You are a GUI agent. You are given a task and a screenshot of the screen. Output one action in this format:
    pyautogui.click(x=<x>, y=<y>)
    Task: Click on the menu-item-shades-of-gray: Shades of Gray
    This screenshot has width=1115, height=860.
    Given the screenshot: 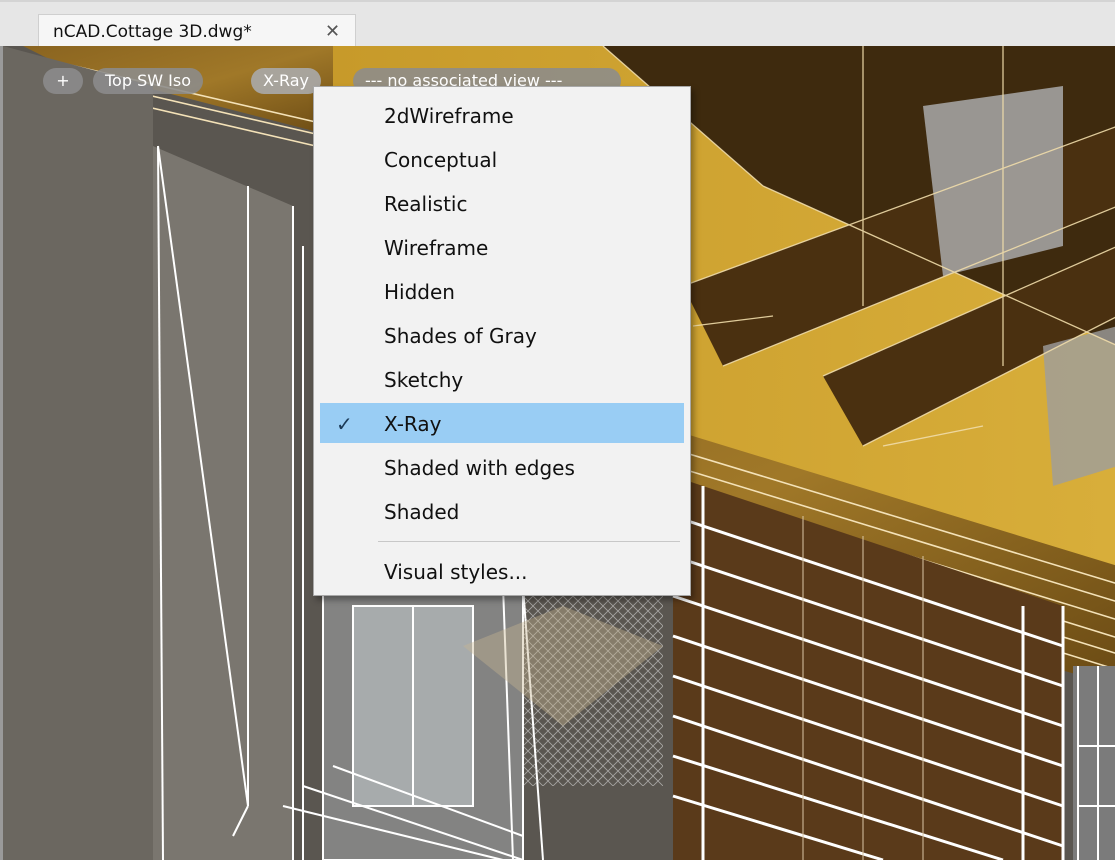 What is the action you would take?
    pyautogui.click(x=502, y=335)
    